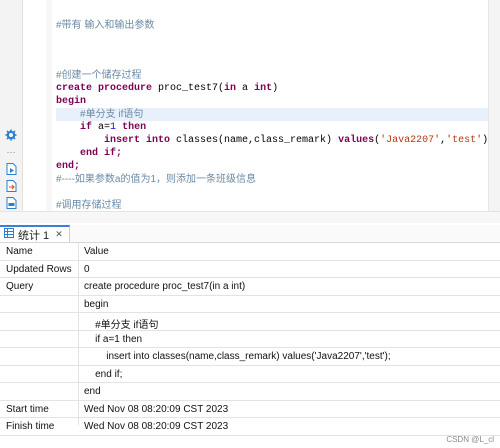 The image size is (500, 448). Describe the element at coordinates (59, 192) in the screenshot. I see `code-blank` at that location.